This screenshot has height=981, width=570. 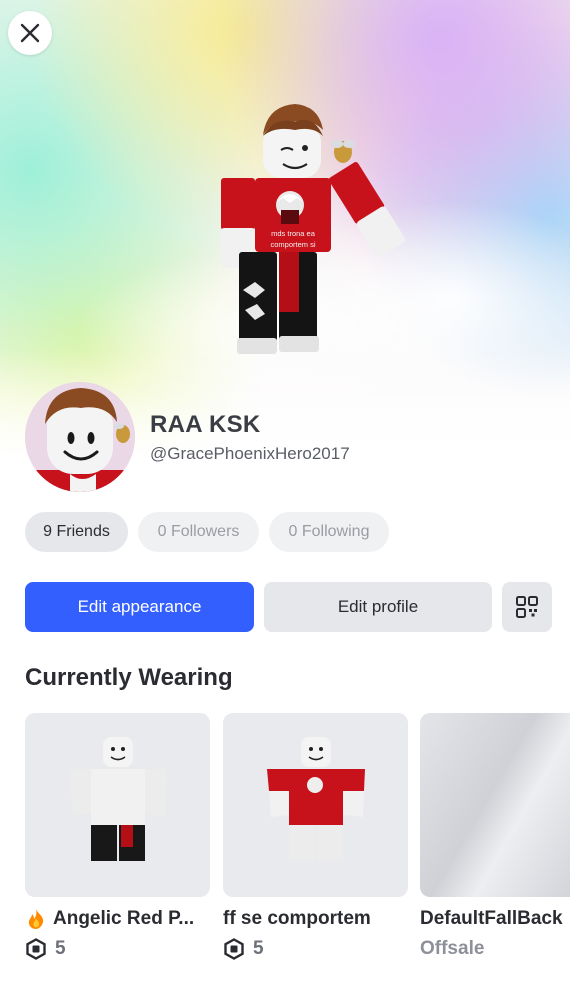 I want to click on avatar-headshot, so click(x=80, y=437).